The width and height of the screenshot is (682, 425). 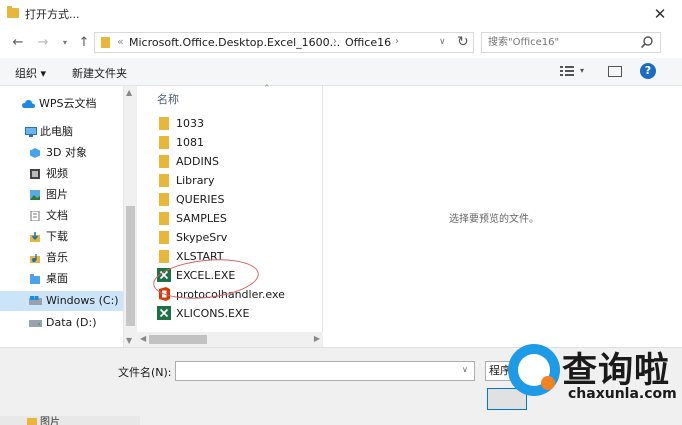 What do you see at coordinates (99, 73) in the screenshot?
I see `new-folder-button: 新建文件夹` at bounding box center [99, 73].